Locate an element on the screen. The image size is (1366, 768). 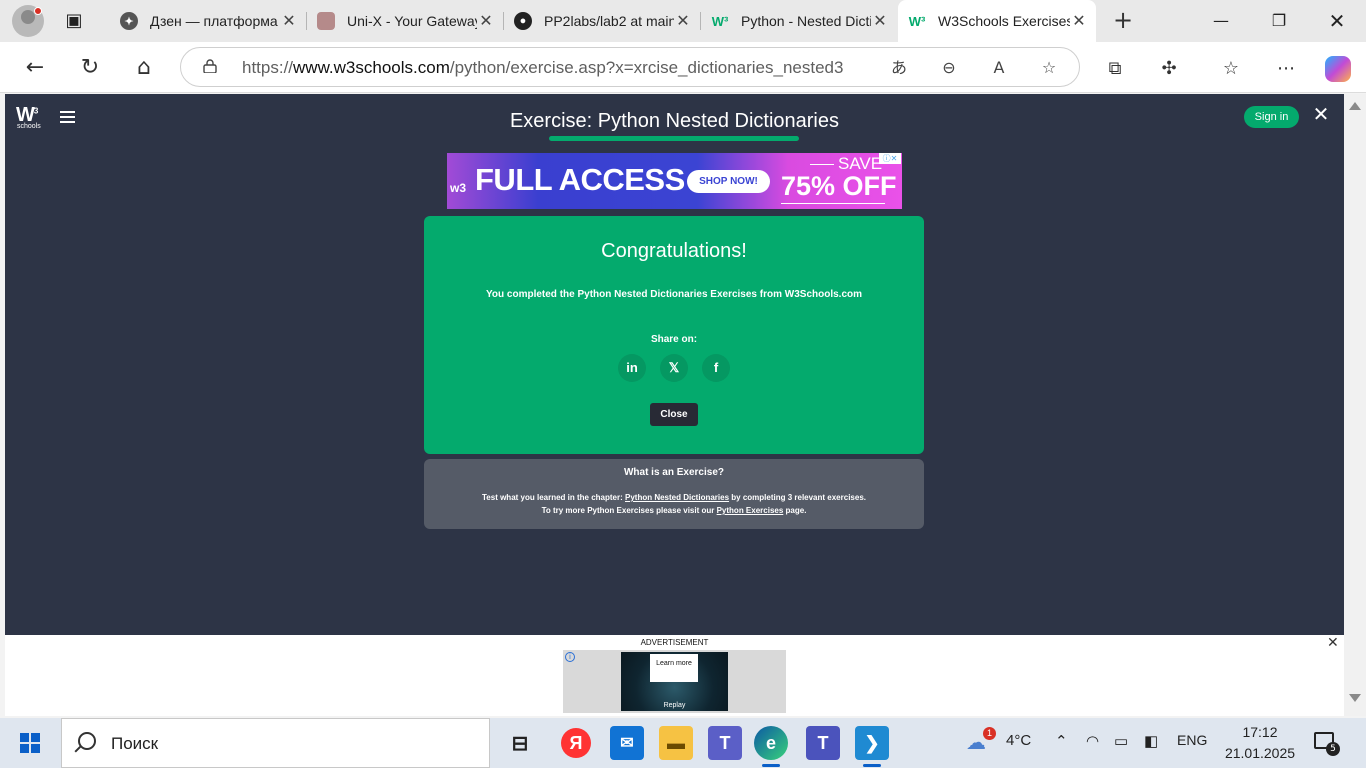
yandex-browser-icon: Я is located at coordinates (576, 743).